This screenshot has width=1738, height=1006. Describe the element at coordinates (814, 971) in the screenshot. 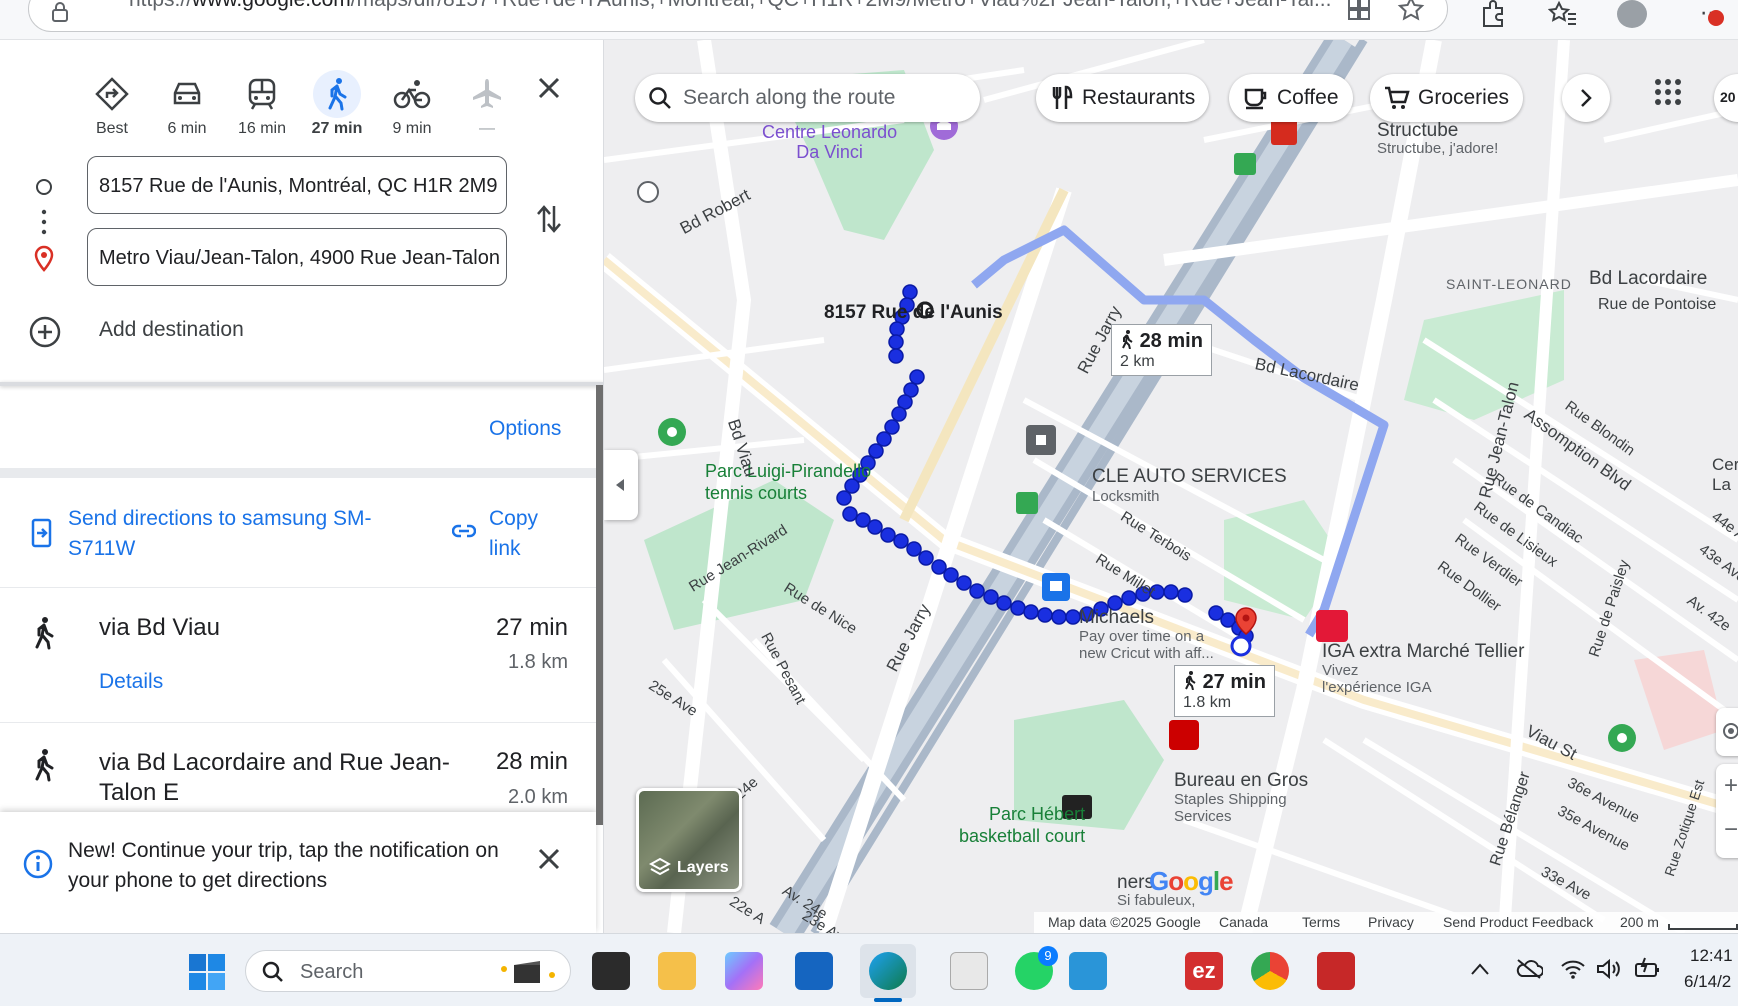

I see `store-icon` at that location.